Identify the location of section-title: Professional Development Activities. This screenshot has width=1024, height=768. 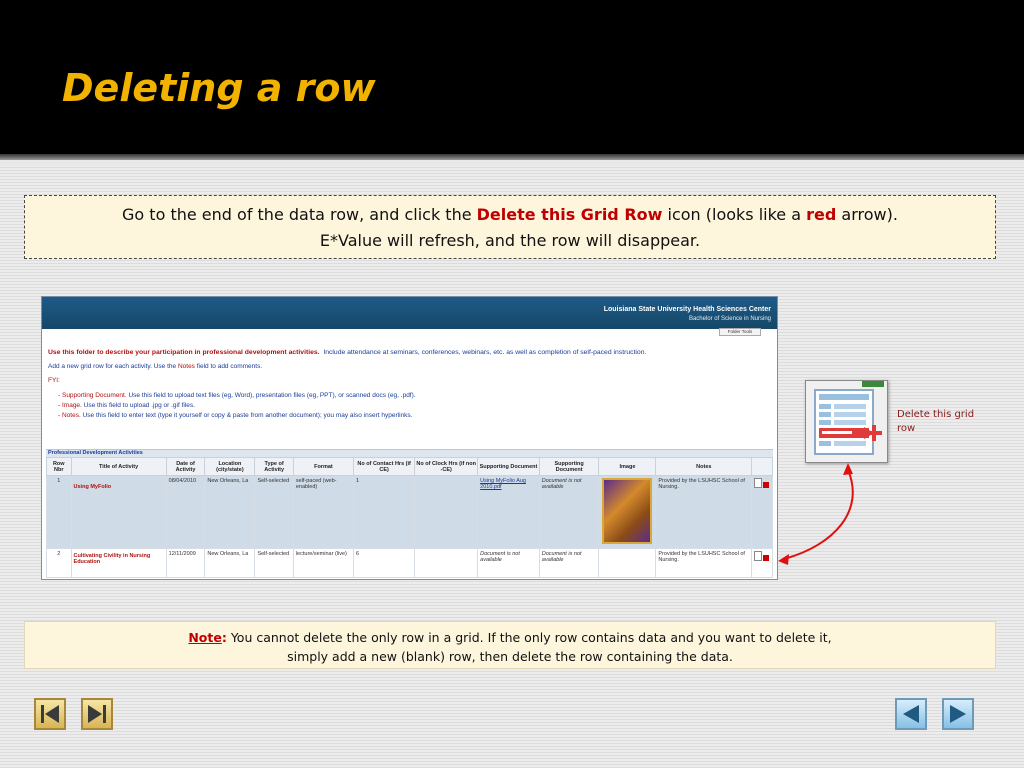
(409, 453).